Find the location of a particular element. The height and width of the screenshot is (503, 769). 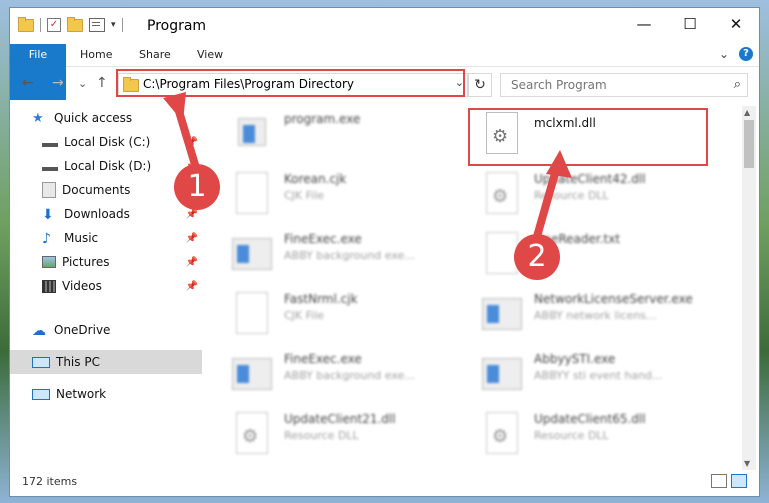

maximize-button: ☐ is located at coordinates (690, 24).